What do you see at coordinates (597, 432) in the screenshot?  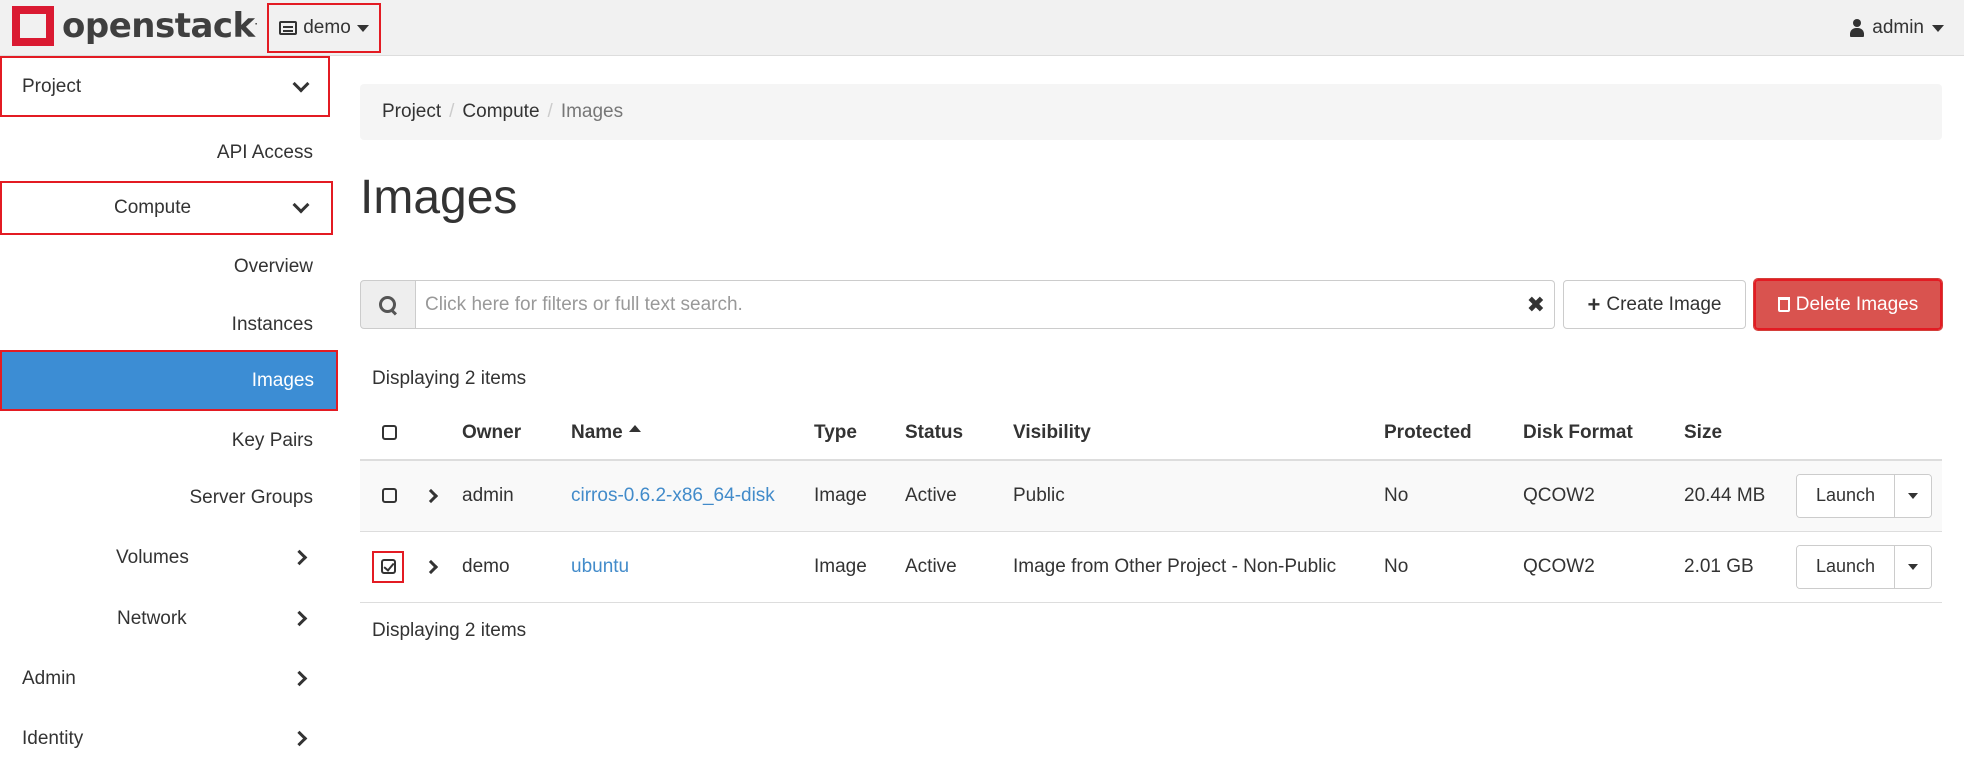 I see `column-name-label: Name` at bounding box center [597, 432].